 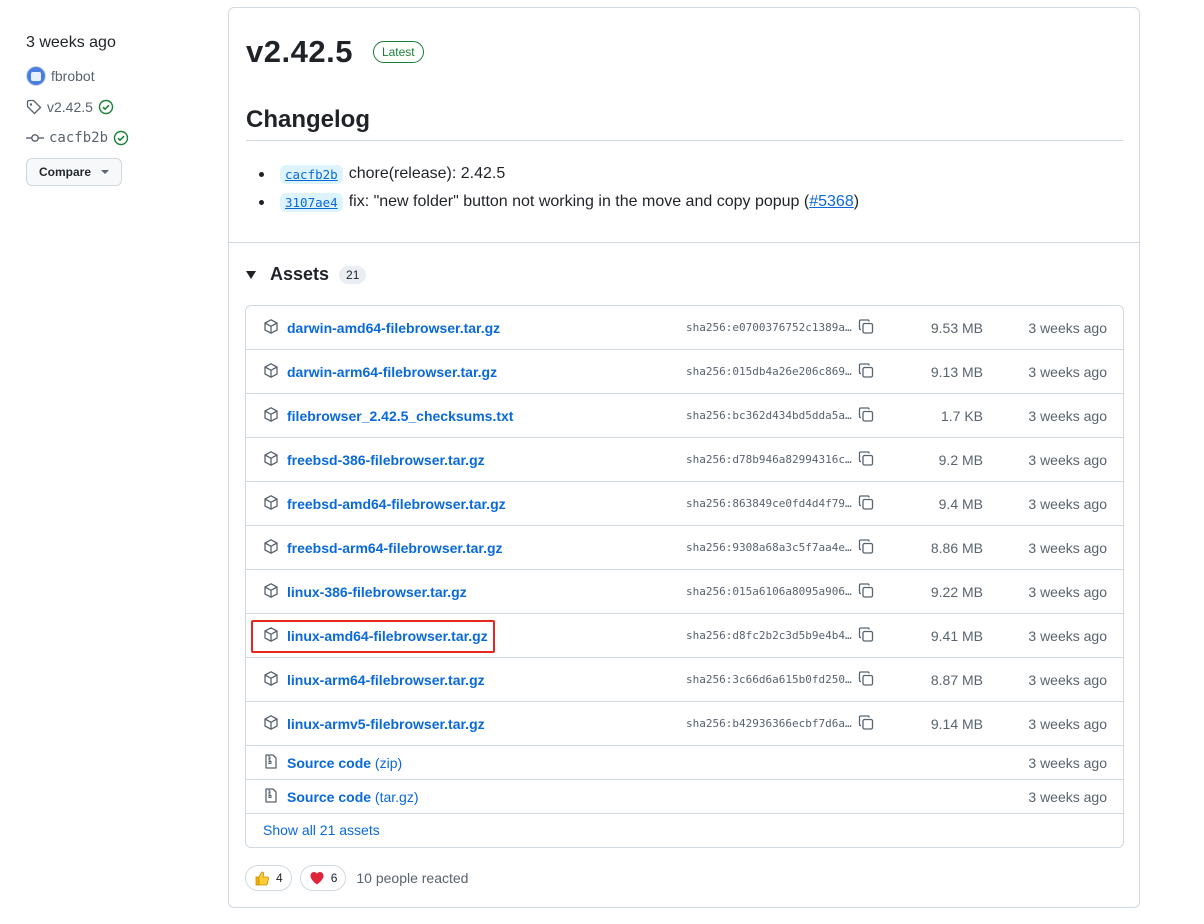 What do you see at coordinates (956, 635) in the screenshot?
I see `asset-size: 9.41 MB` at bounding box center [956, 635].